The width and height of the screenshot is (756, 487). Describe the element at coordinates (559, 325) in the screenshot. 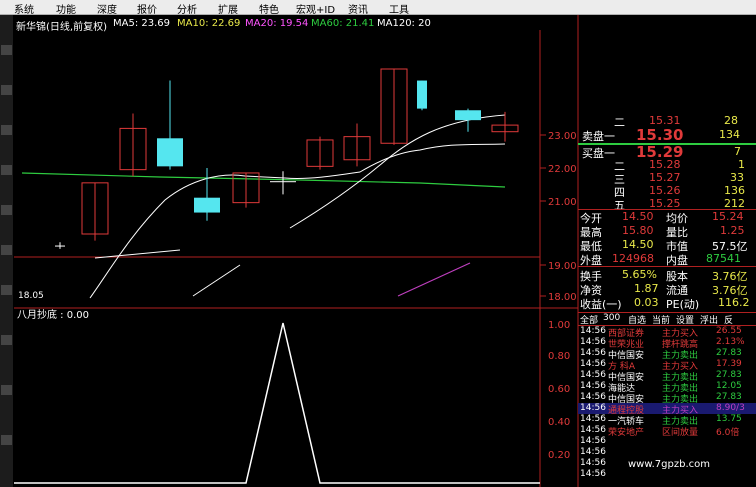

I see `indicator-tick: 1.00` at that location.